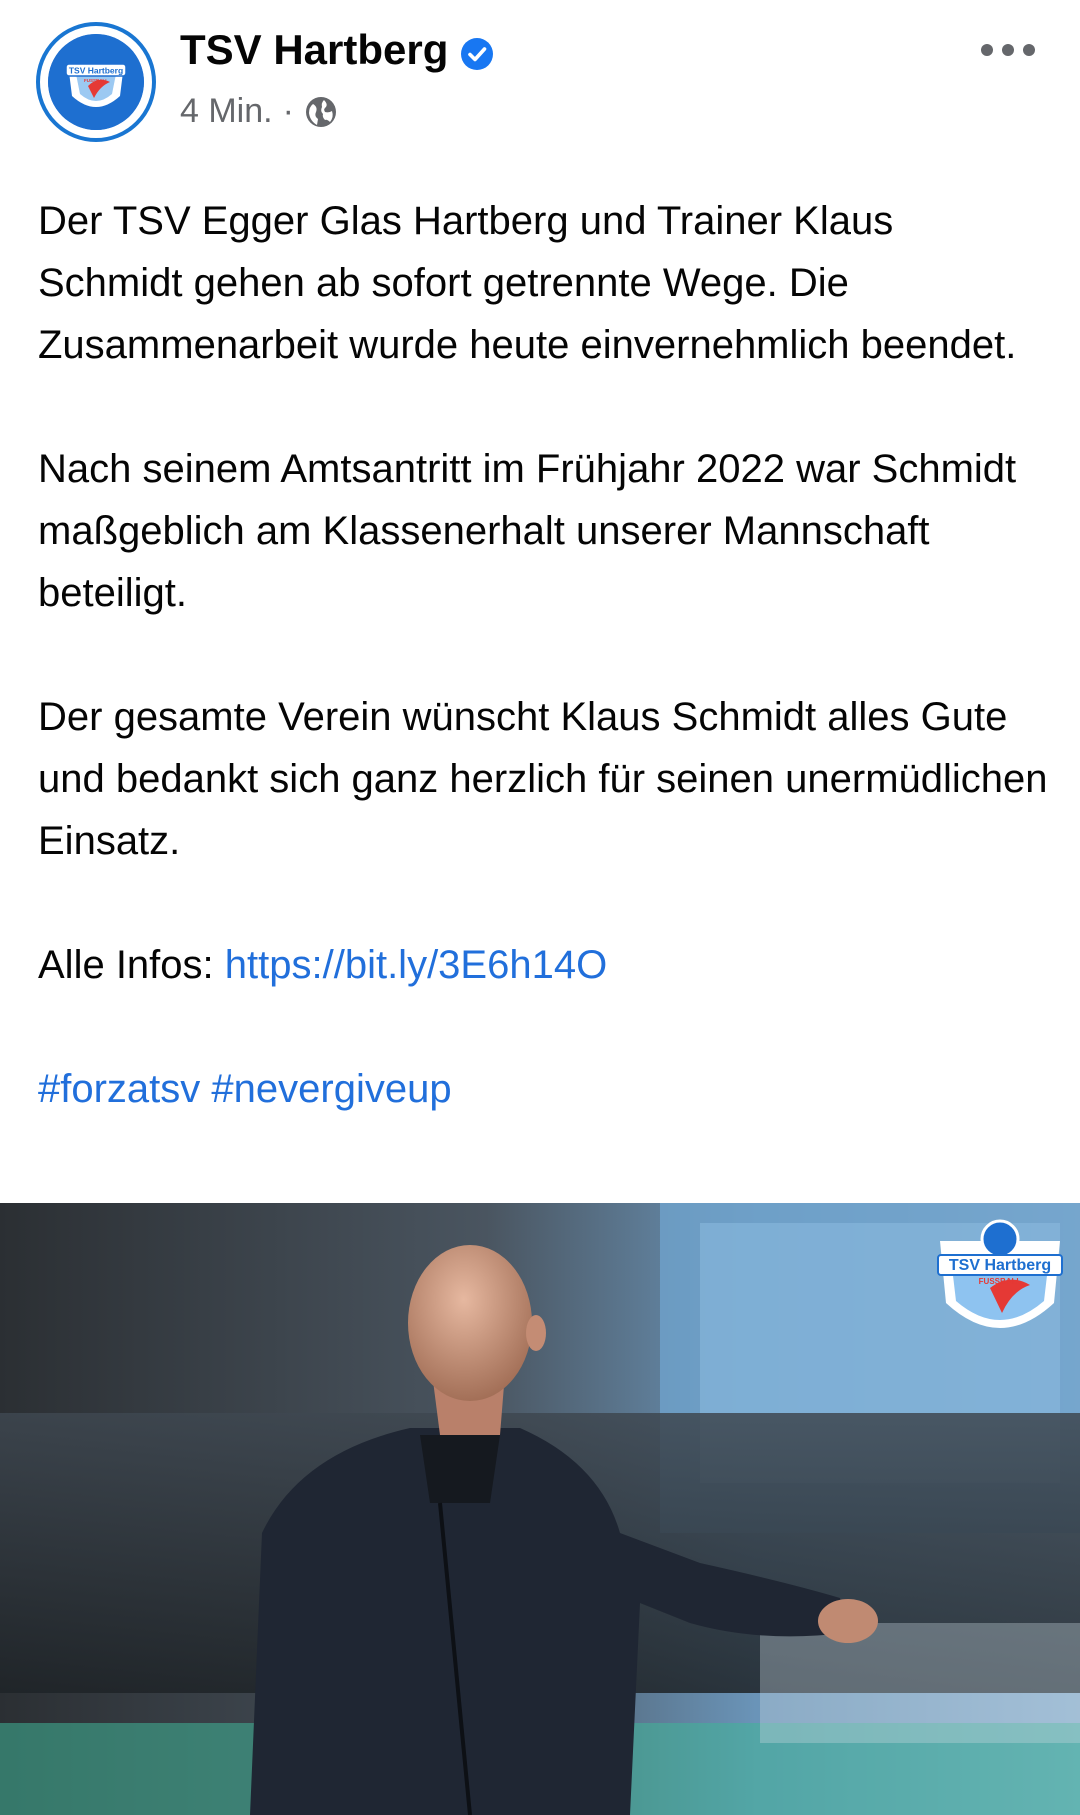  I want to click on infos-link: https://bit.ly/3E6h14O, so click(416, 965).